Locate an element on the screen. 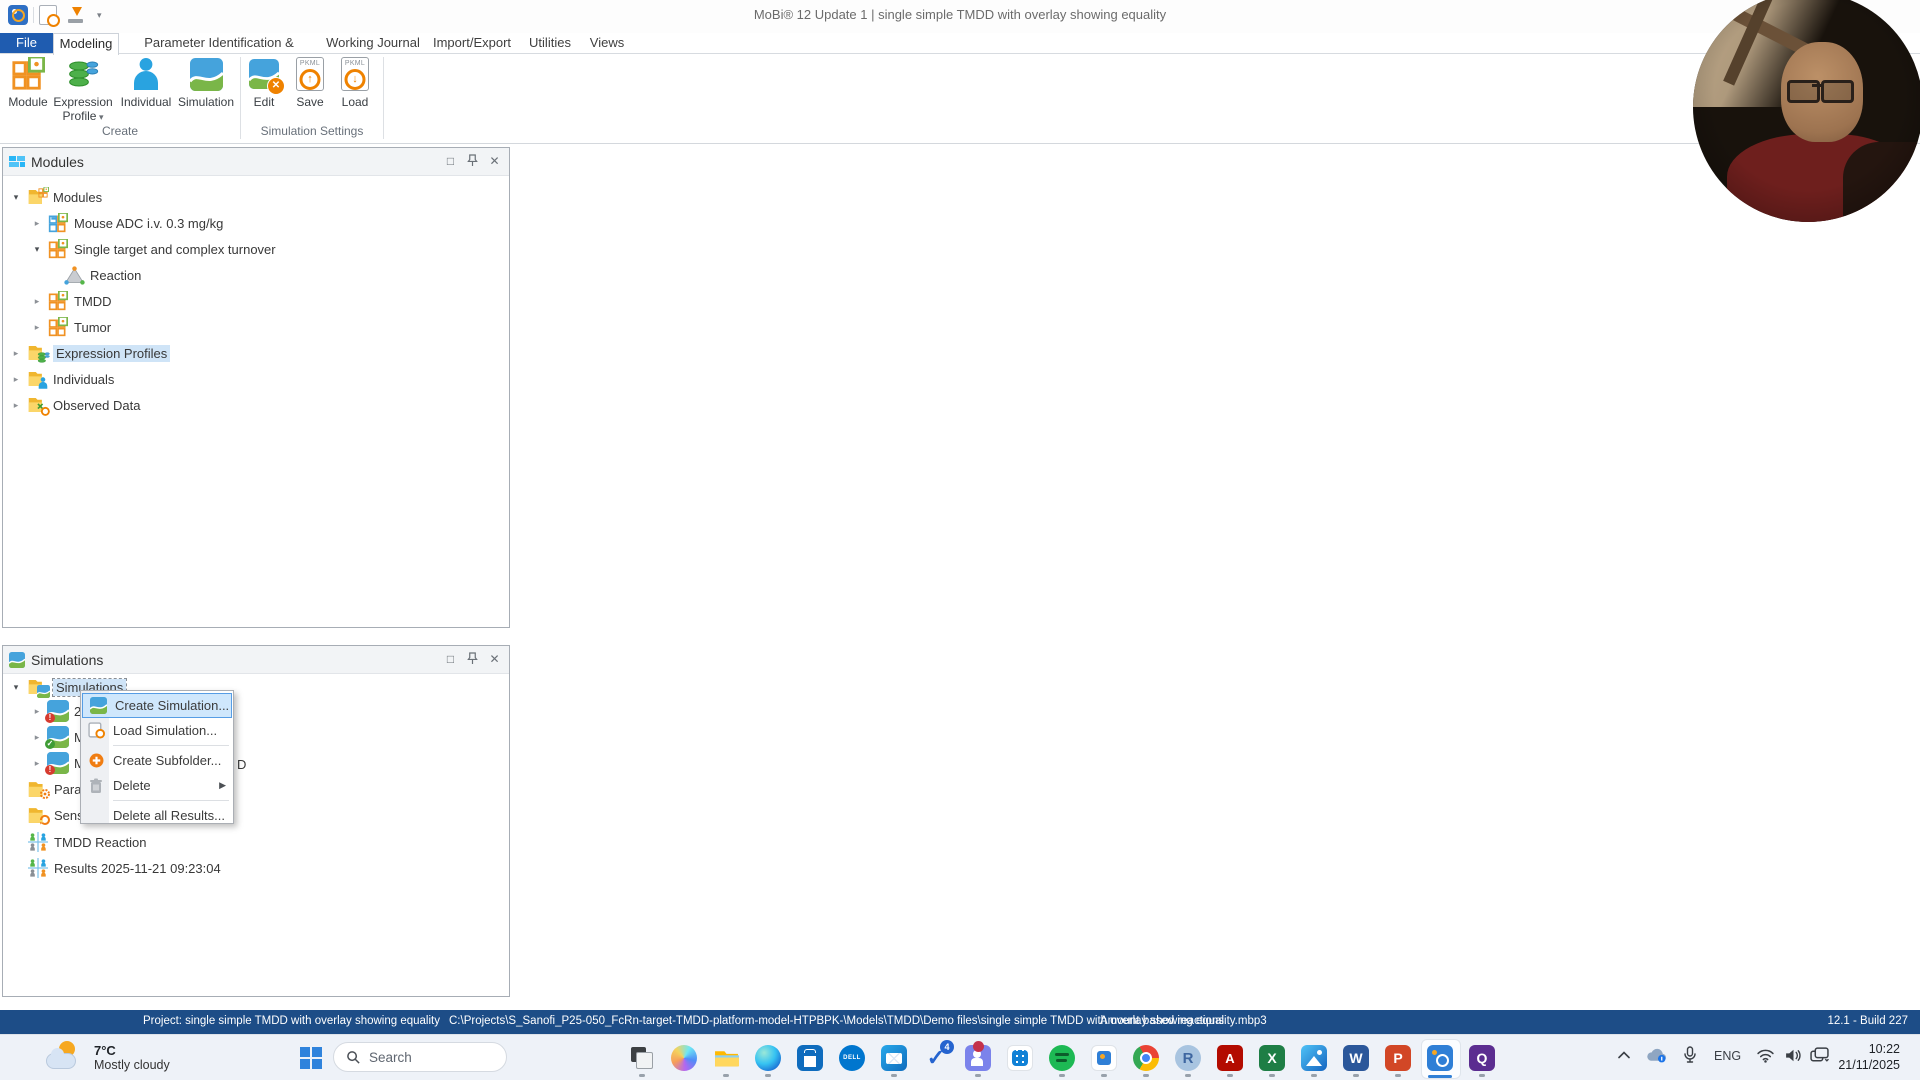 Image resolution: width=1920 pixels, height=1080 pixels. outlook-icon is located at coordinates (894, 1058).